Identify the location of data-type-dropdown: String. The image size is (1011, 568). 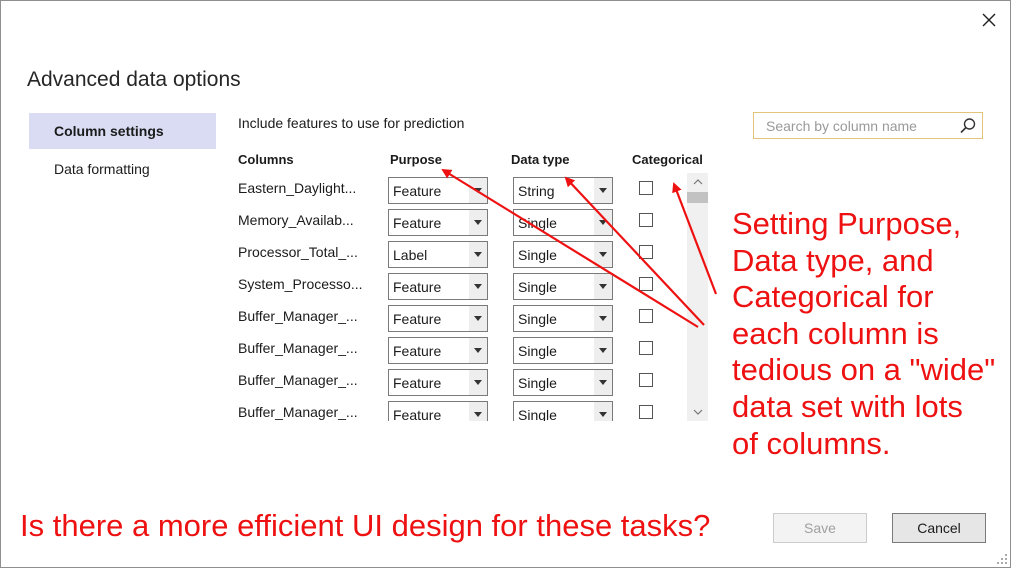
(563, 190).